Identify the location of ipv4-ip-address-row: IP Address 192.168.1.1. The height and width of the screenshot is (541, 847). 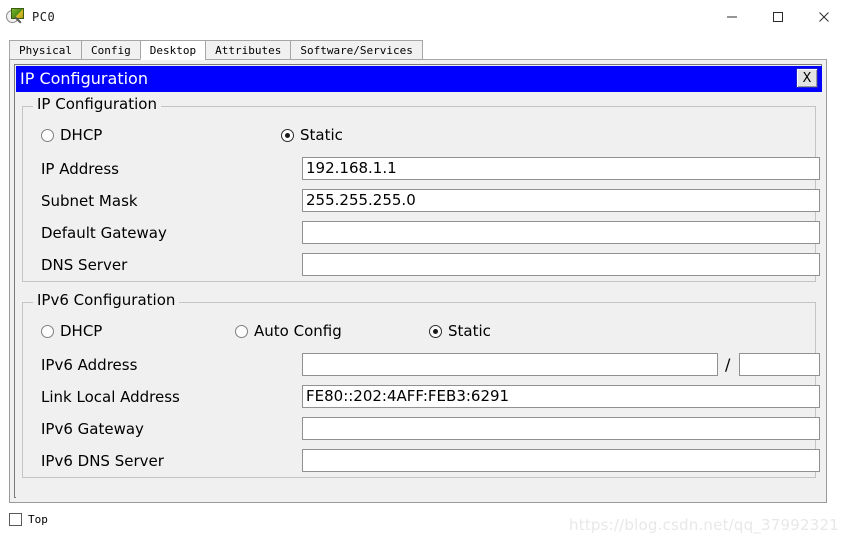
(421, 169).